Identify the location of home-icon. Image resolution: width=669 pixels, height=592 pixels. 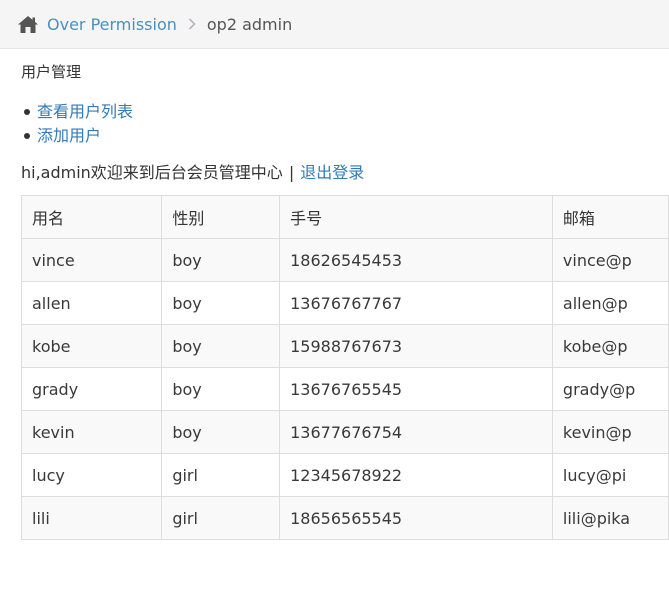
(28, 24).